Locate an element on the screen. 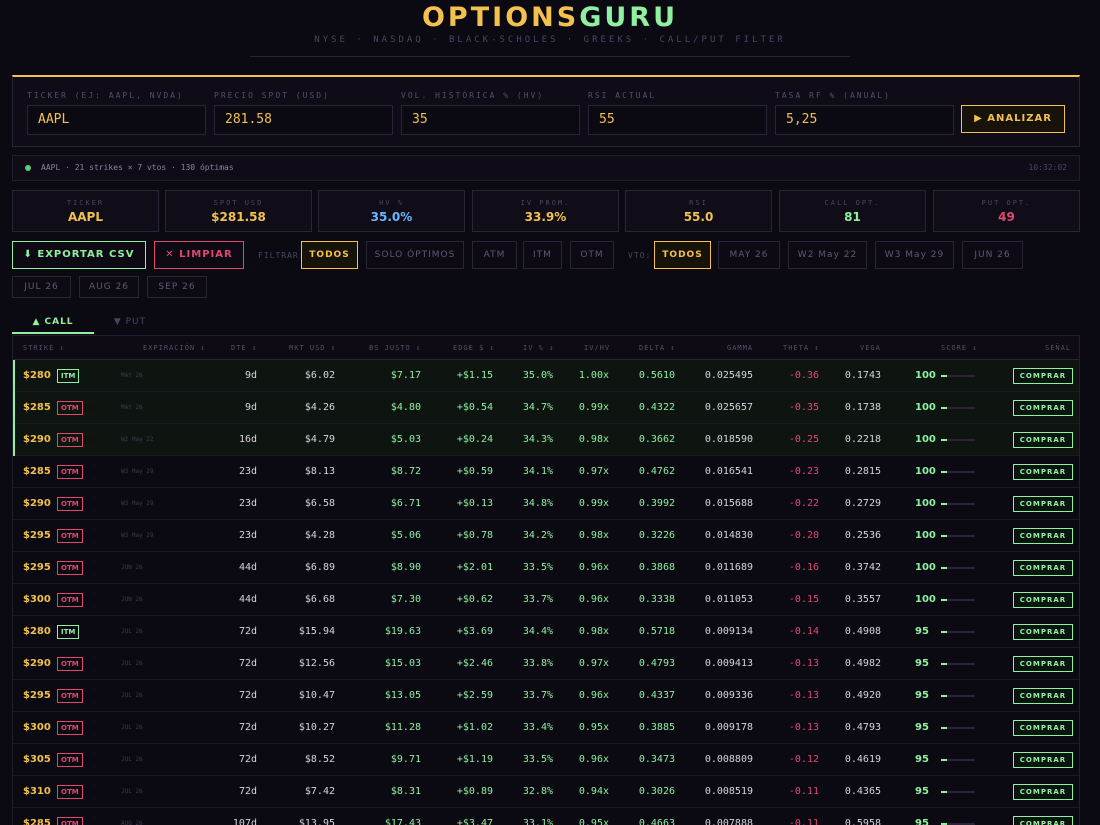  col-expiration-header: EXPIRACIÓN ↕ is located at coordinates (174, 348).